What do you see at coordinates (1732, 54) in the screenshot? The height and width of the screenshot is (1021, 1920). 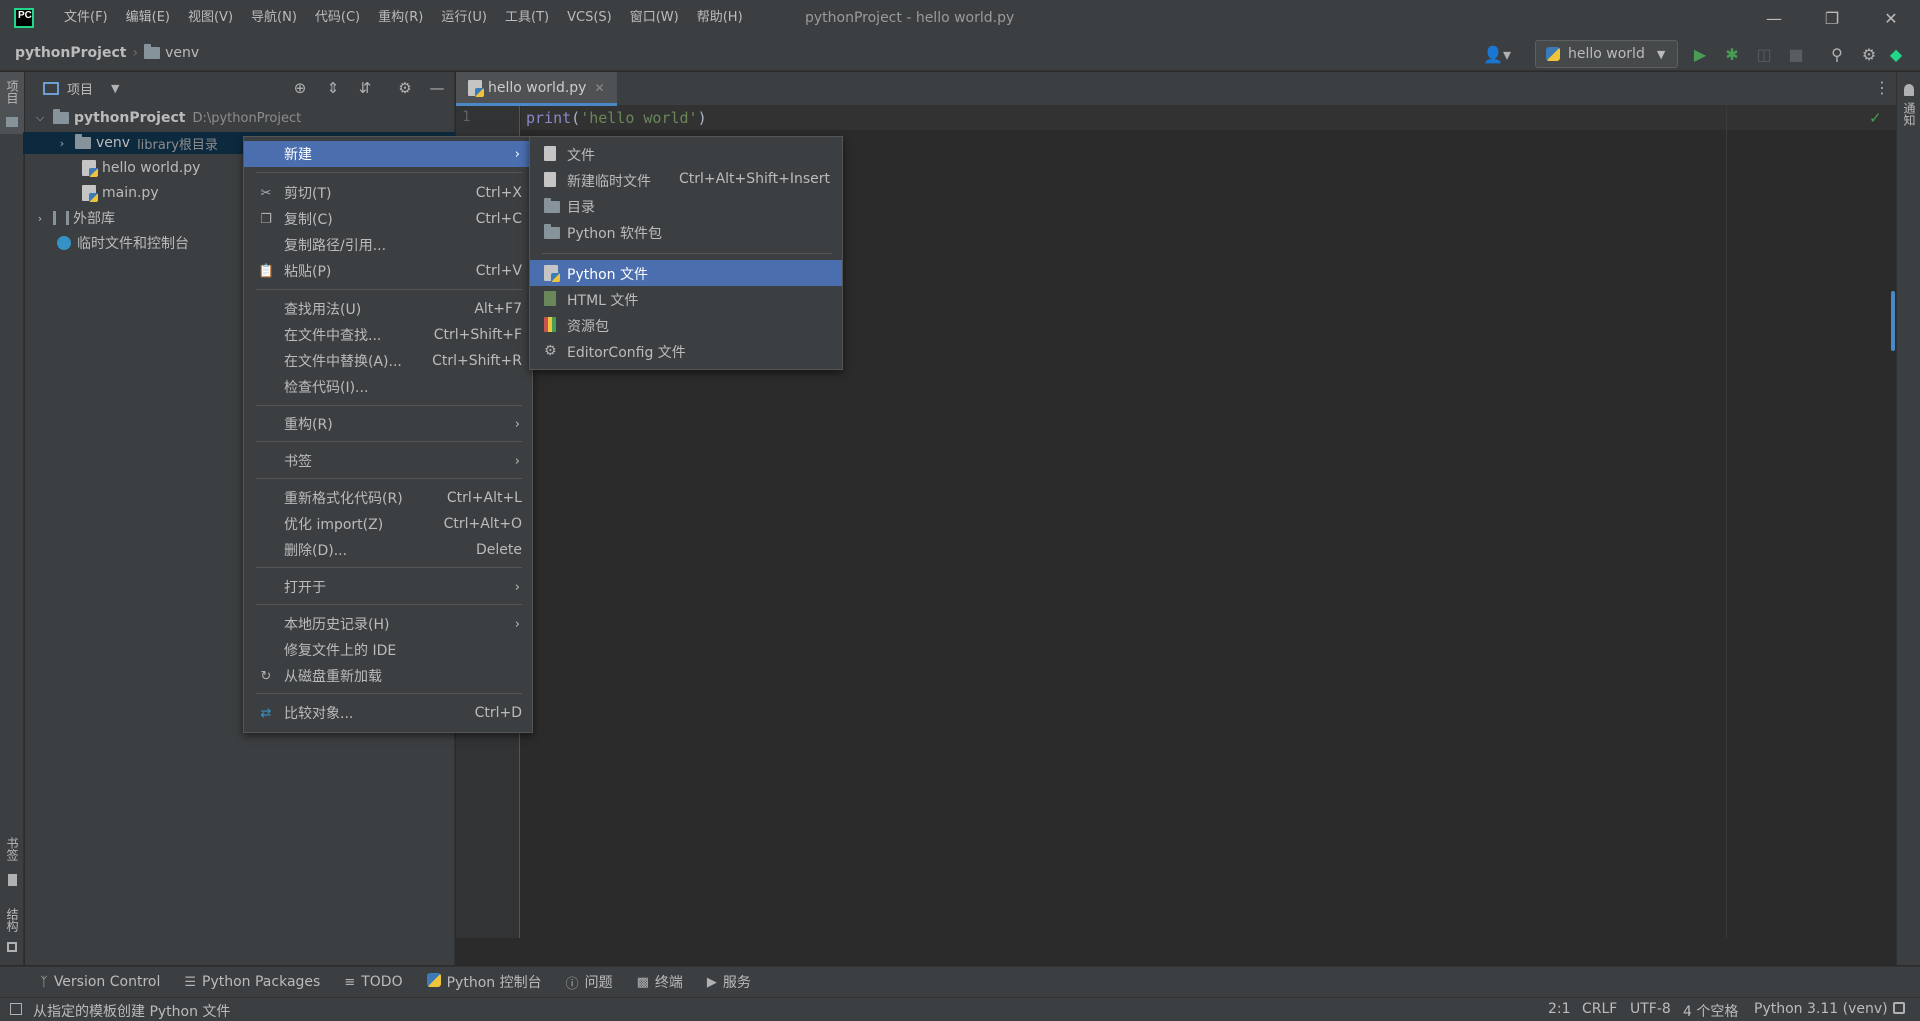 I see `debug-icon: ✱` at bounding box center [1732, 54].